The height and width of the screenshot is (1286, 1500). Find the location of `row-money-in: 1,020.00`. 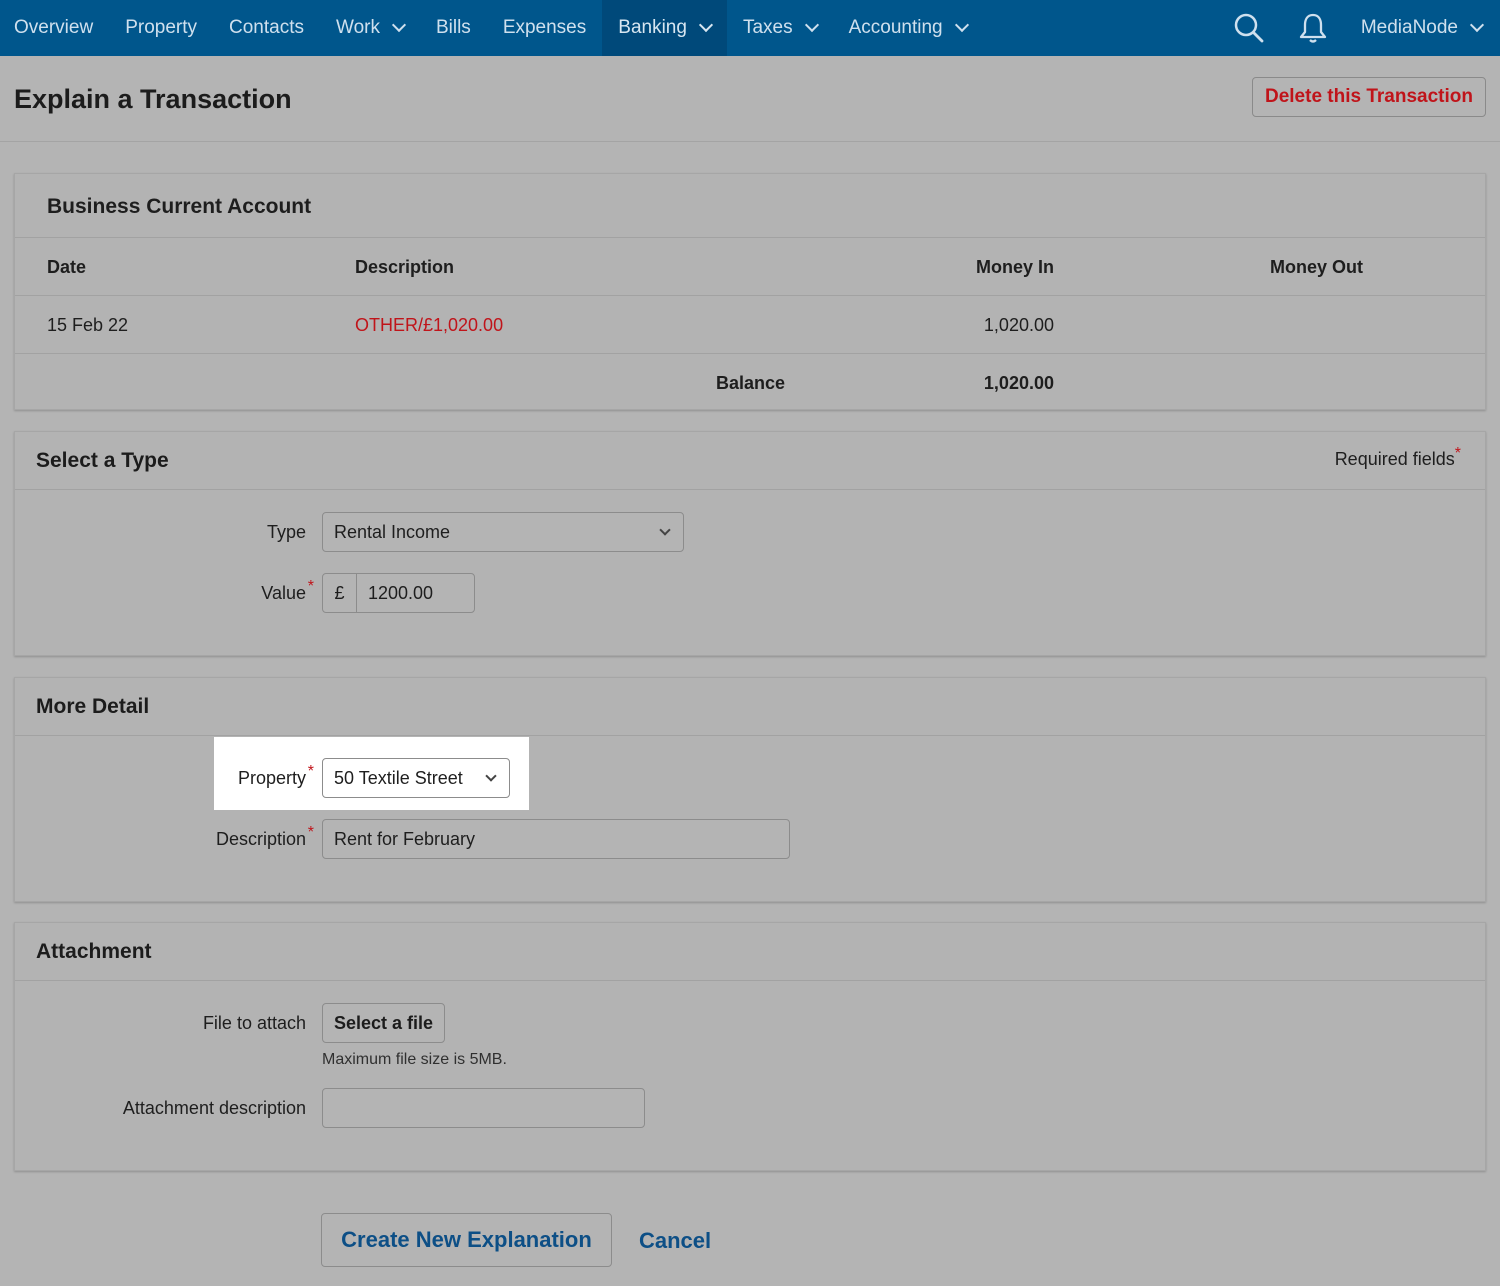

row-money-in: 1,020.00 is located at coordinates (1018, 325).